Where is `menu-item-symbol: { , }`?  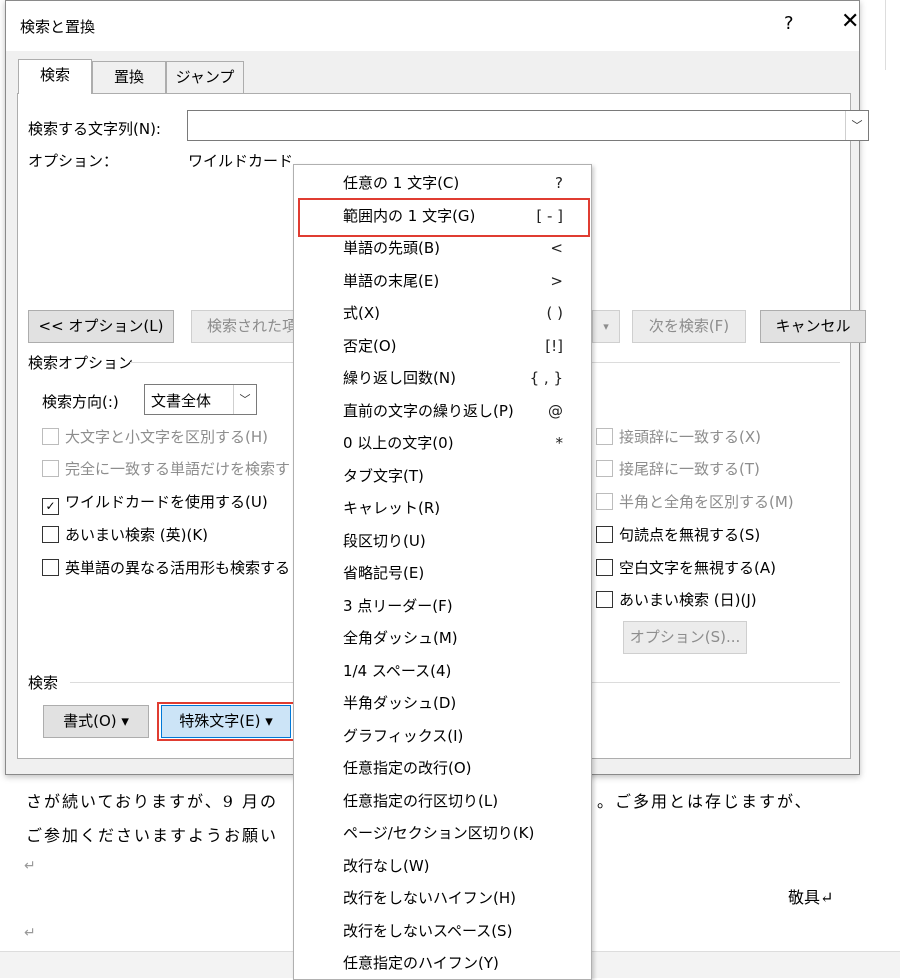
menu-item-symbol: { , } is located at coordinates (546, 378).